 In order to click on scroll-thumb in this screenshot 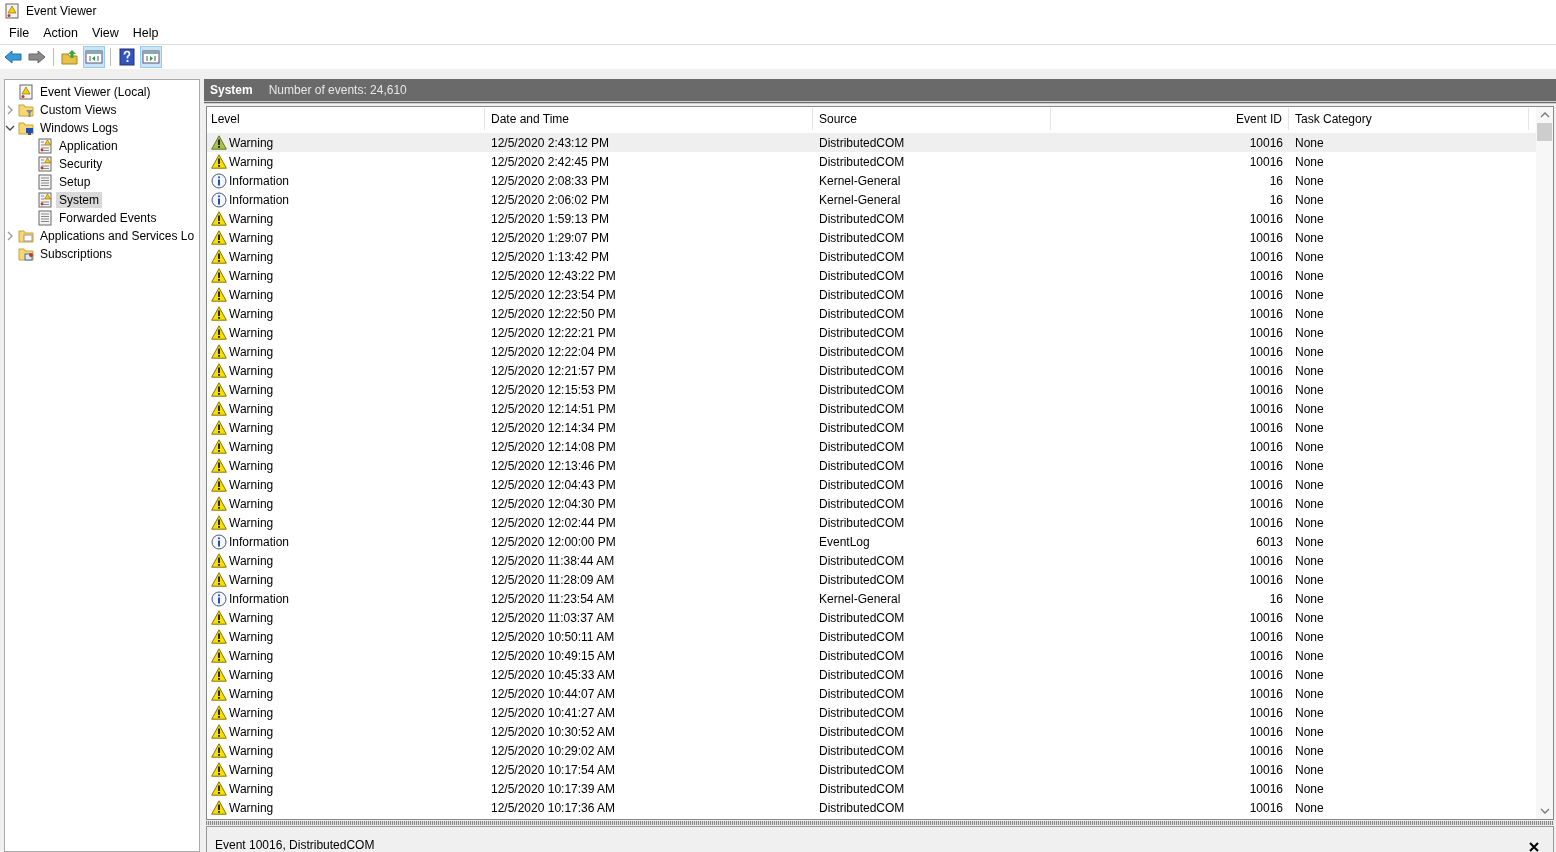, I will do `click(1544, 132)`.